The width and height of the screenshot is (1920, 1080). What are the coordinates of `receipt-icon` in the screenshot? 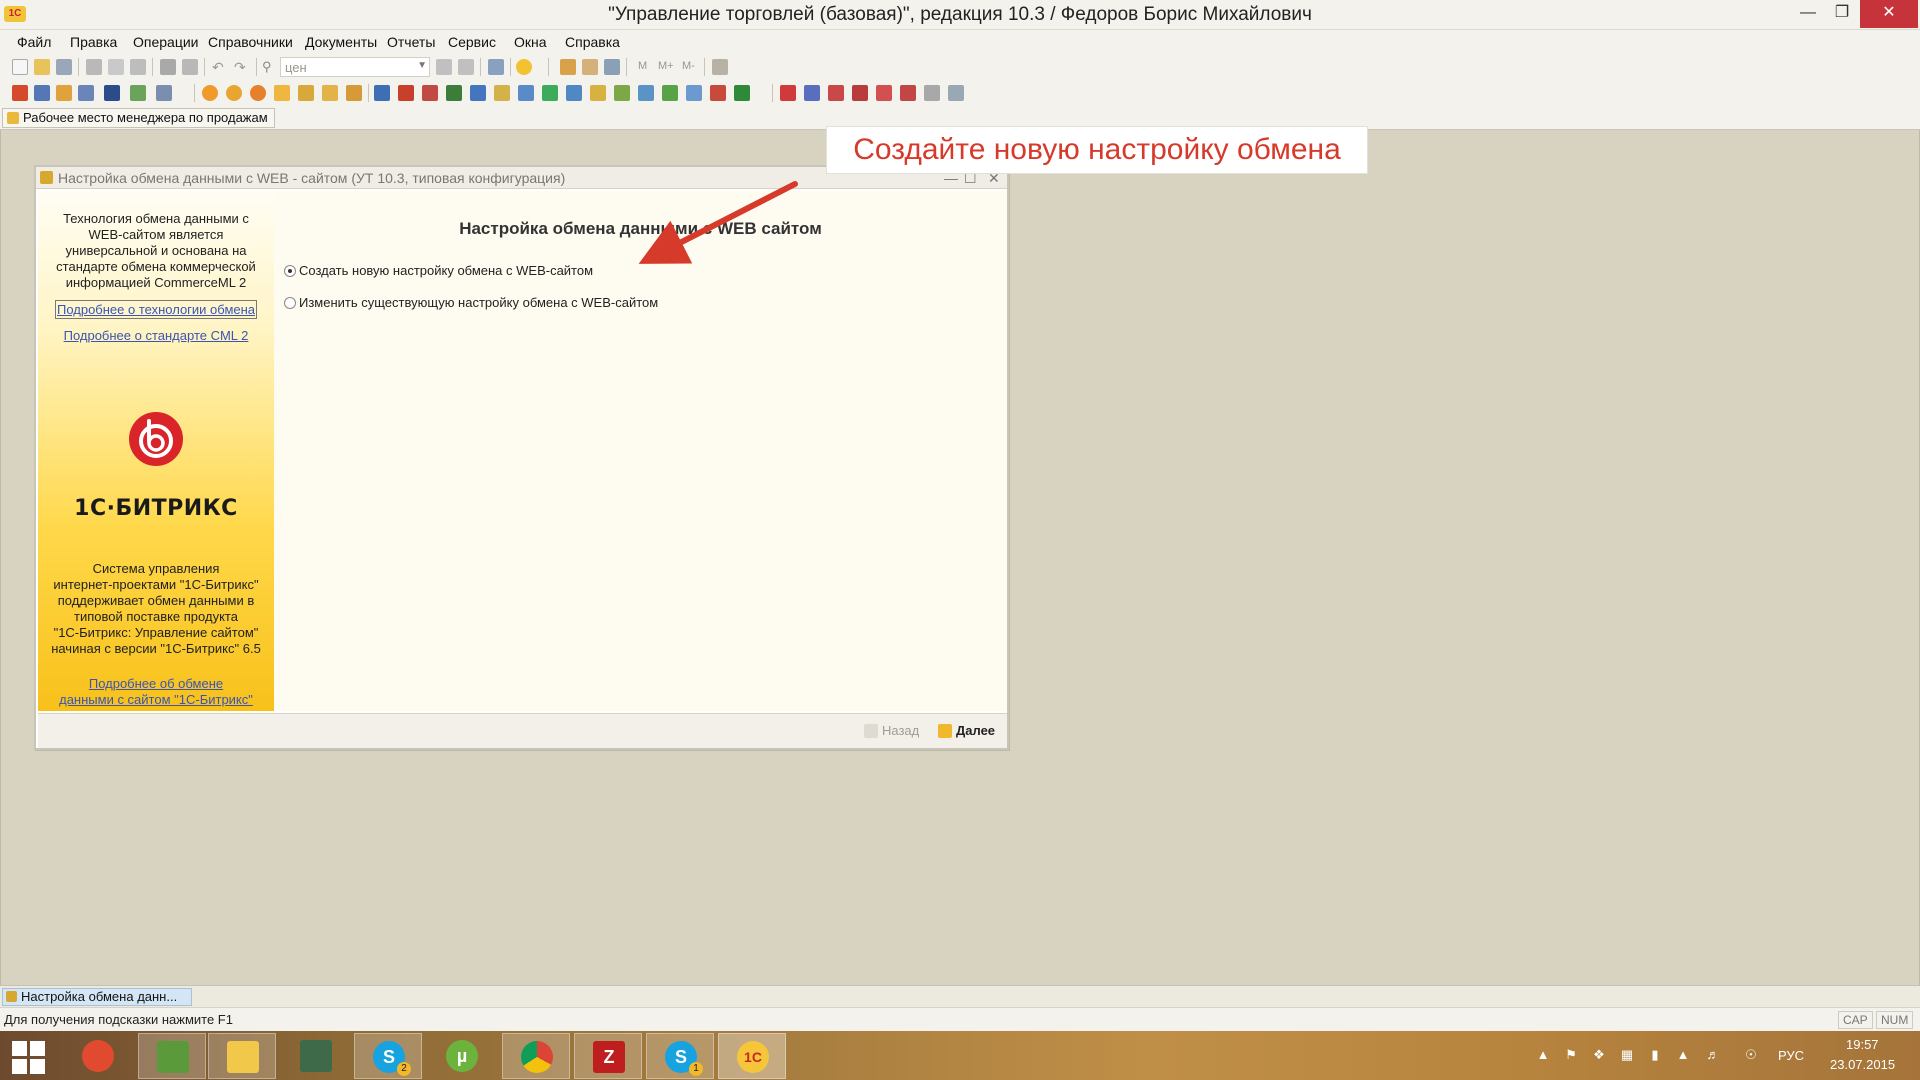 It's located at (354, 93).